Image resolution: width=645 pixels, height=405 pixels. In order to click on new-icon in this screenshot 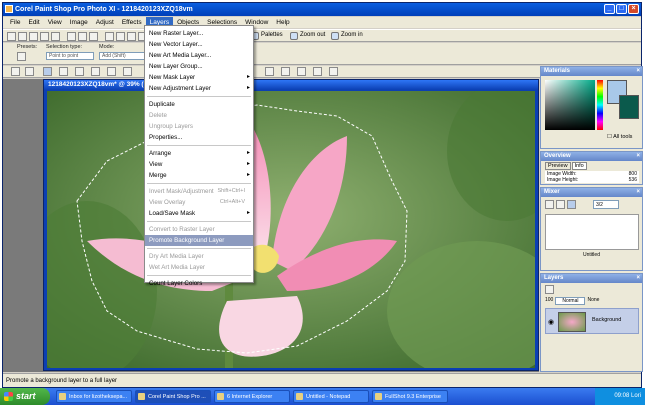, I will do `click(11, 36)`.